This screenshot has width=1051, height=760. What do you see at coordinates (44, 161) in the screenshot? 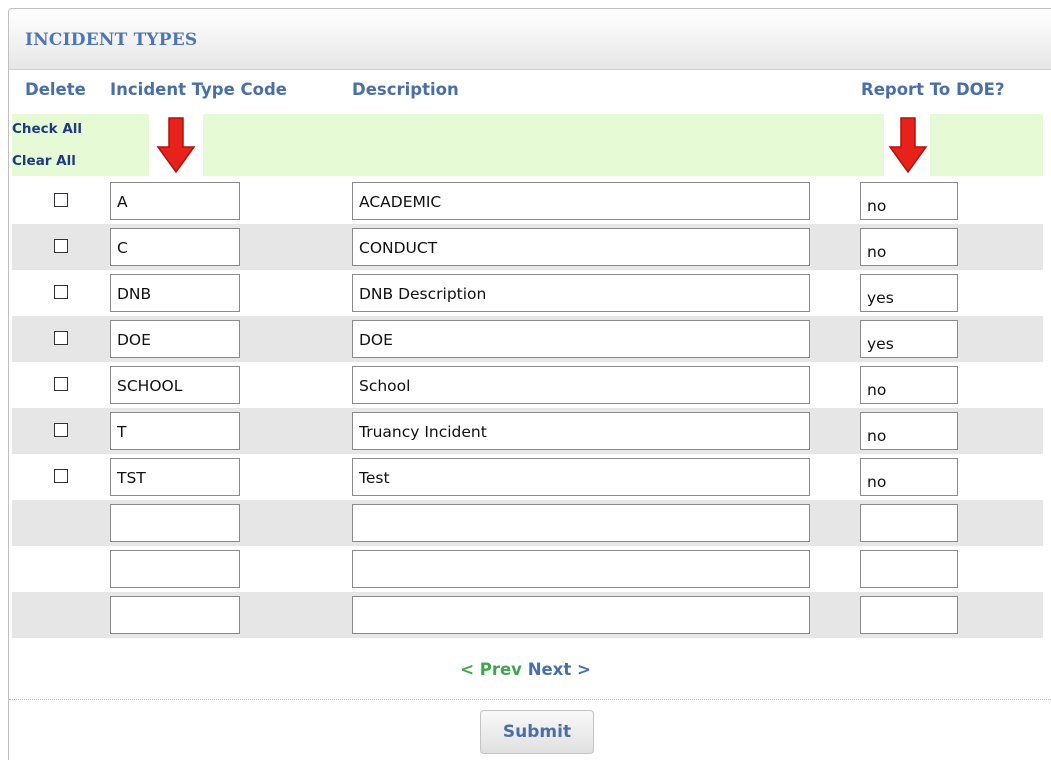
I see `clear-all-link: Clear All` at bounding box center [44, 161].